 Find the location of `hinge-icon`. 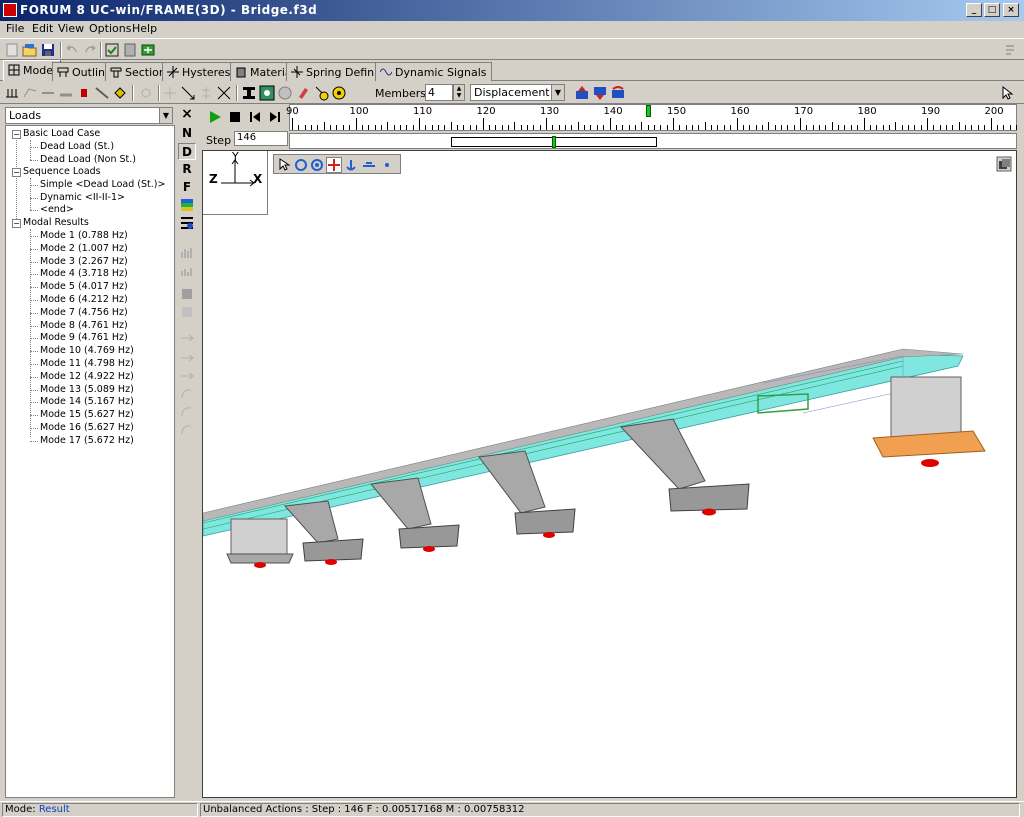

hinge-icon is located at coordinates (30, 93).